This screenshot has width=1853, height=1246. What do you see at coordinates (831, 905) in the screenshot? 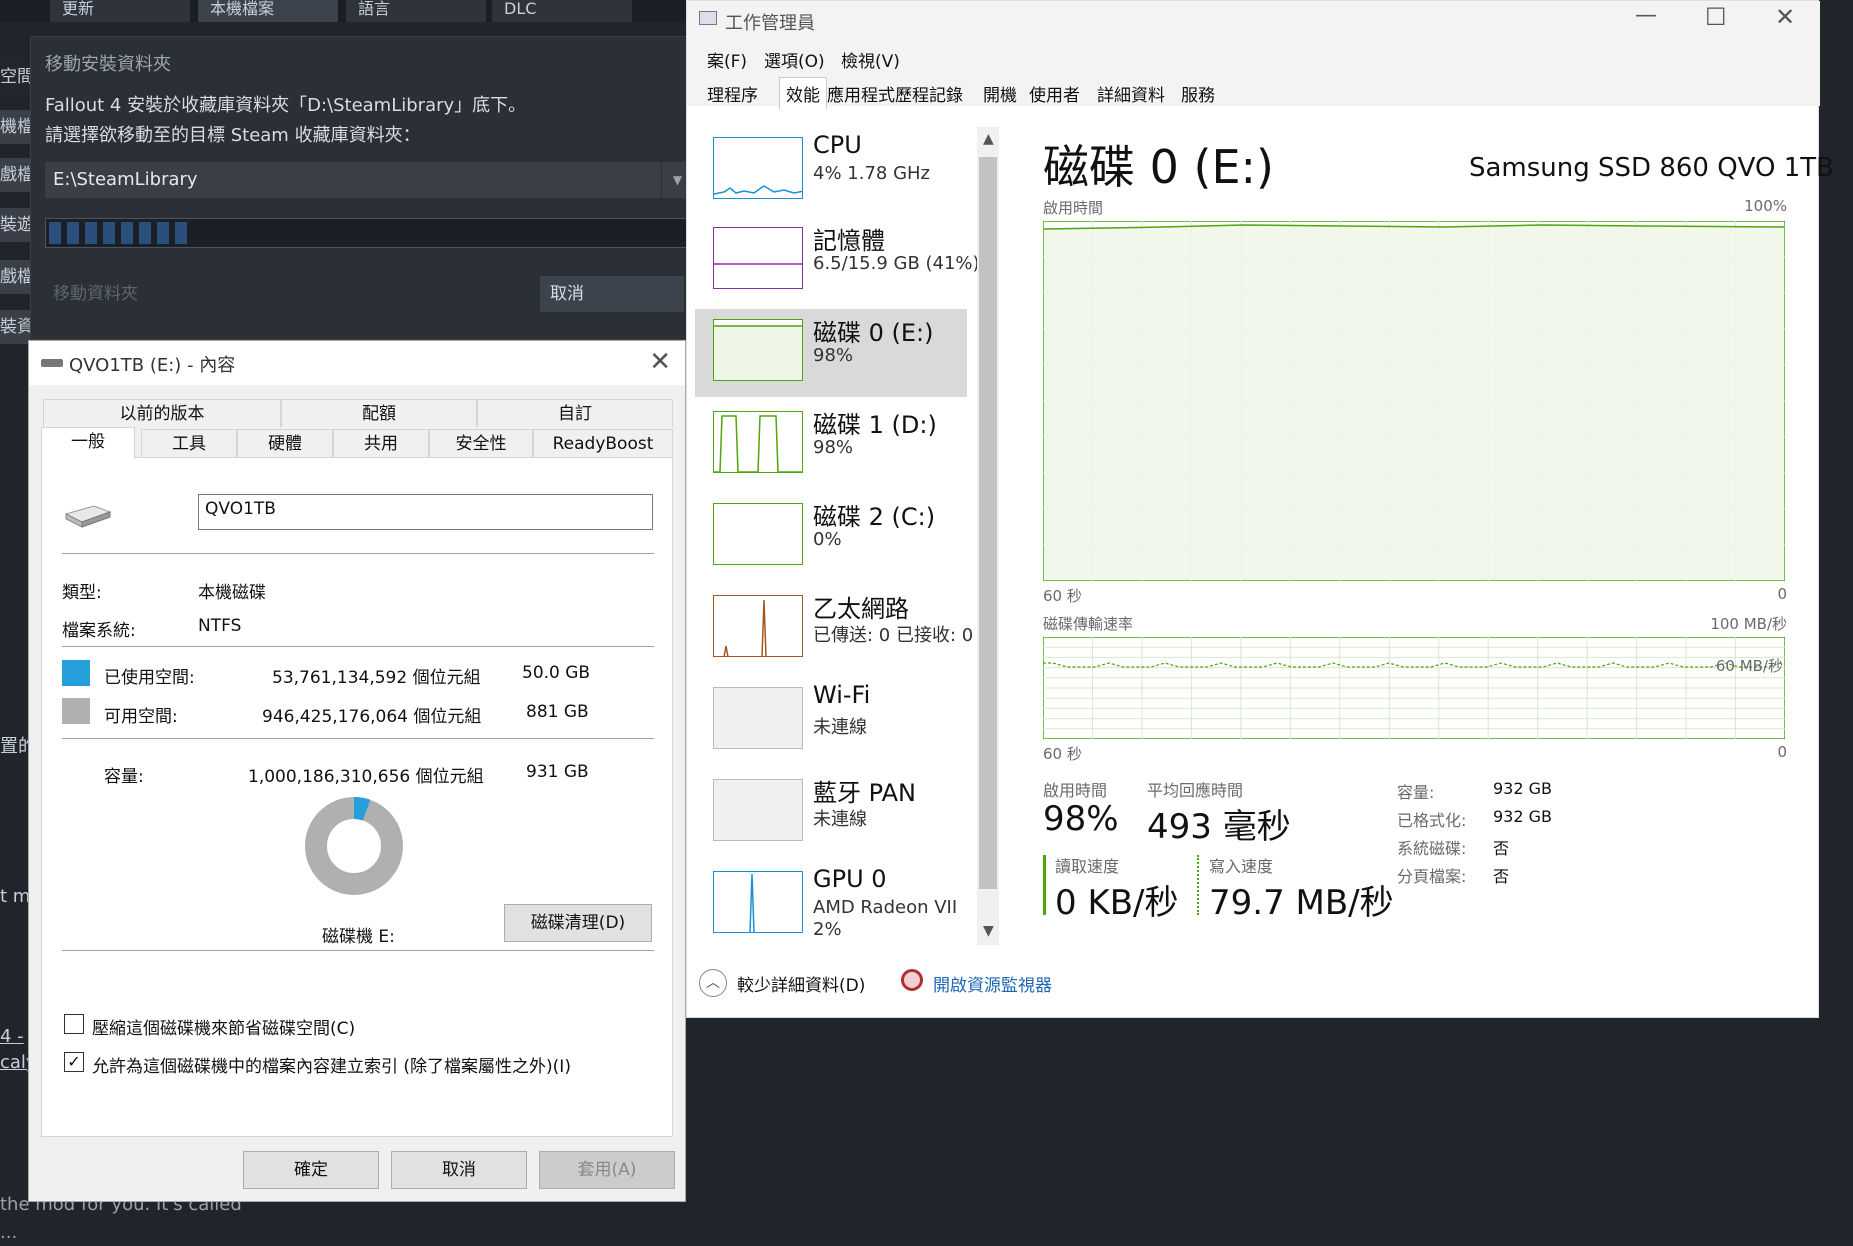
I see `resource-item: GPU 0 AMD Radeon VII 2%` at bounding box center [831, 905].